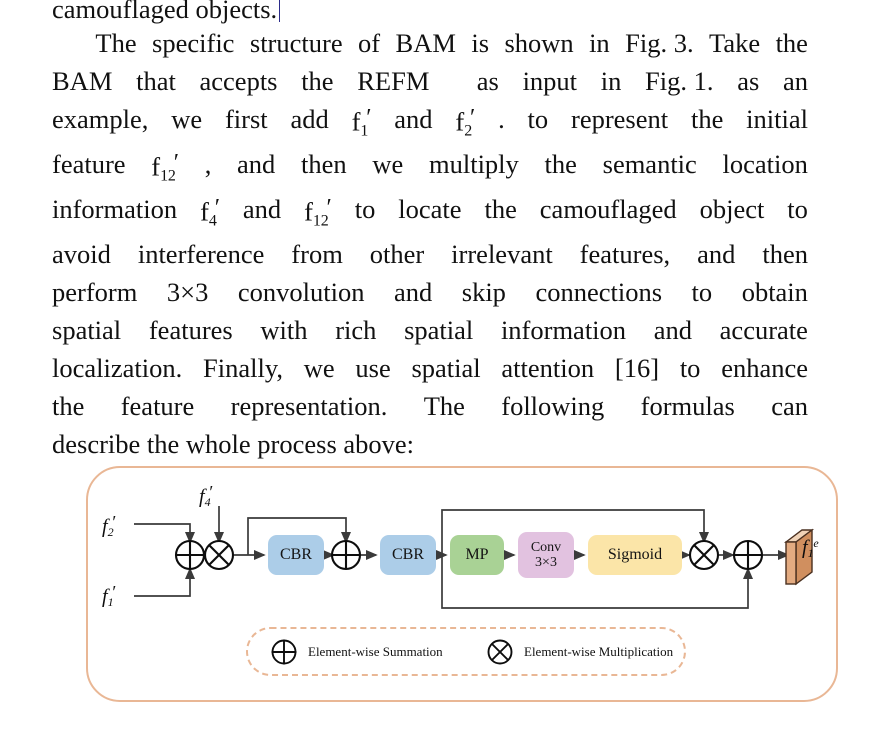 This screenshot has height=731, width=882. Describe the element at coordinates (246, 119) in the screenshot. I see `word: first` at that location.